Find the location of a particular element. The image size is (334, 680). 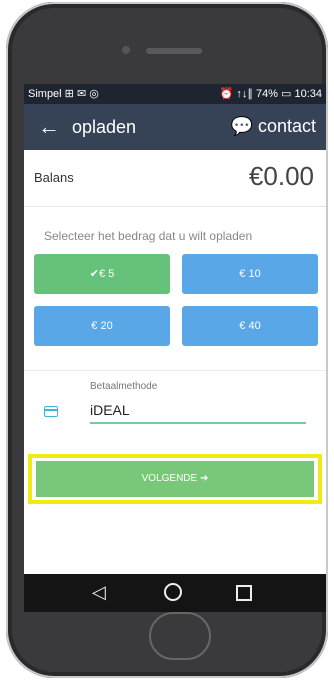

amount-button-10: € 10 is located at coordinates (250, 274).